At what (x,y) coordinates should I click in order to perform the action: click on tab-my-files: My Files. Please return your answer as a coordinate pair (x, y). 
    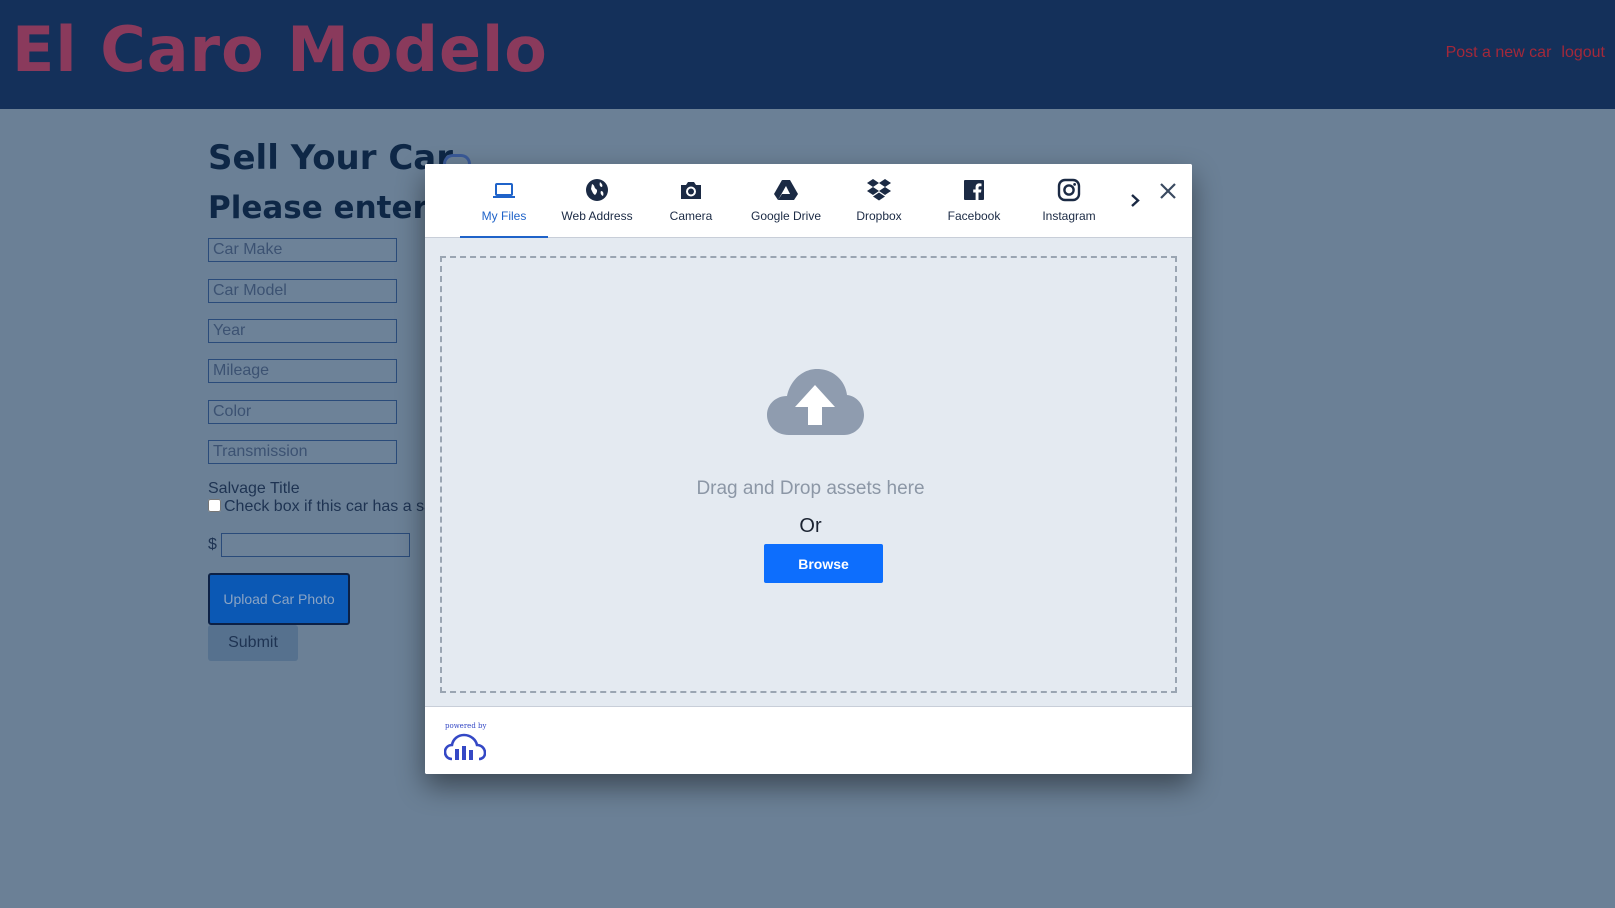
    Looking at the image, I should click on (504, 201).